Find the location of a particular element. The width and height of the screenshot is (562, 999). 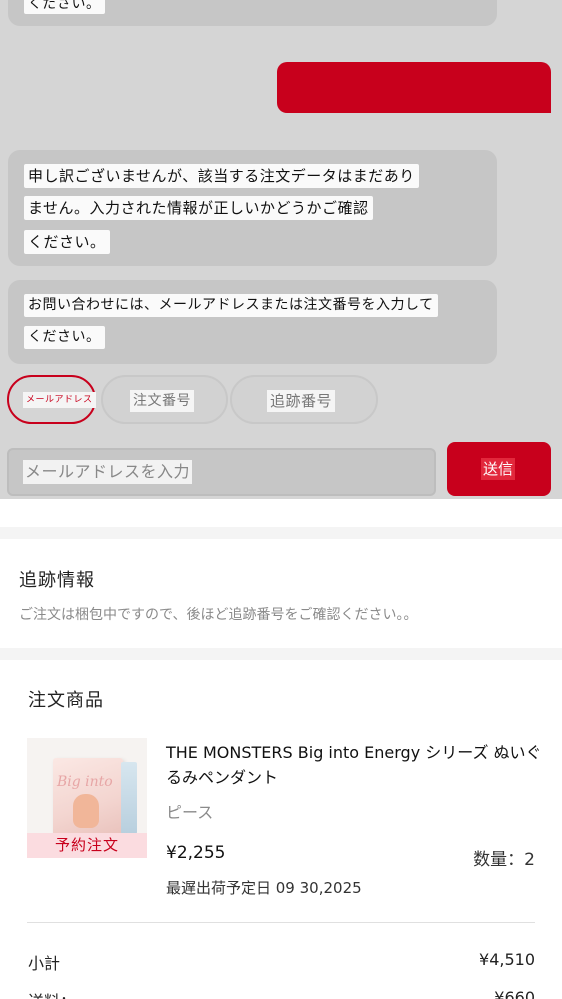

user-message is located at coordinates (414, 87).